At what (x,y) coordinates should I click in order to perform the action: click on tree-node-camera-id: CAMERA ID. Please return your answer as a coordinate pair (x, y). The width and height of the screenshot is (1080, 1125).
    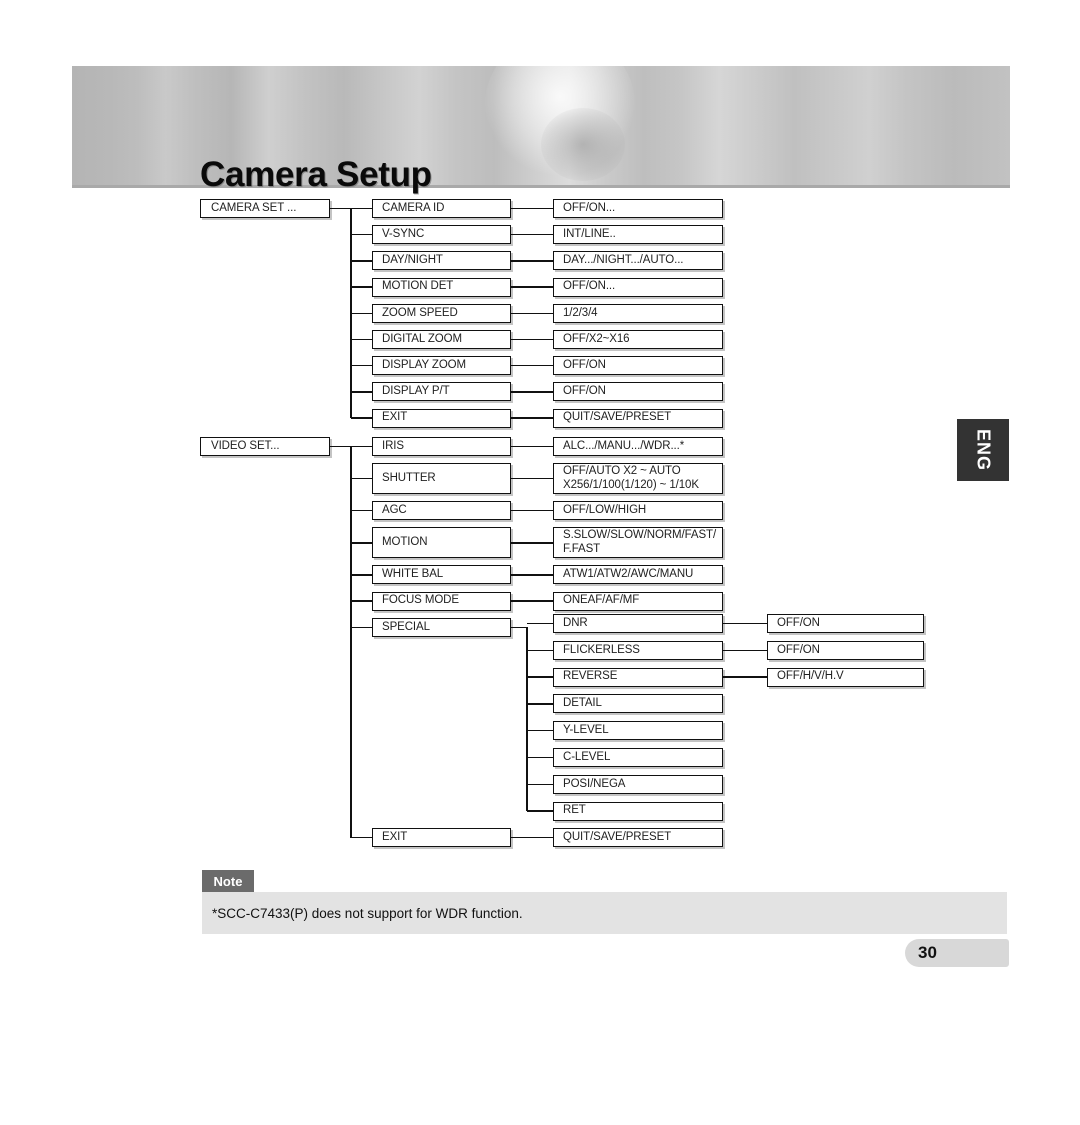
    Looking at the image, I should click on (441, 208).